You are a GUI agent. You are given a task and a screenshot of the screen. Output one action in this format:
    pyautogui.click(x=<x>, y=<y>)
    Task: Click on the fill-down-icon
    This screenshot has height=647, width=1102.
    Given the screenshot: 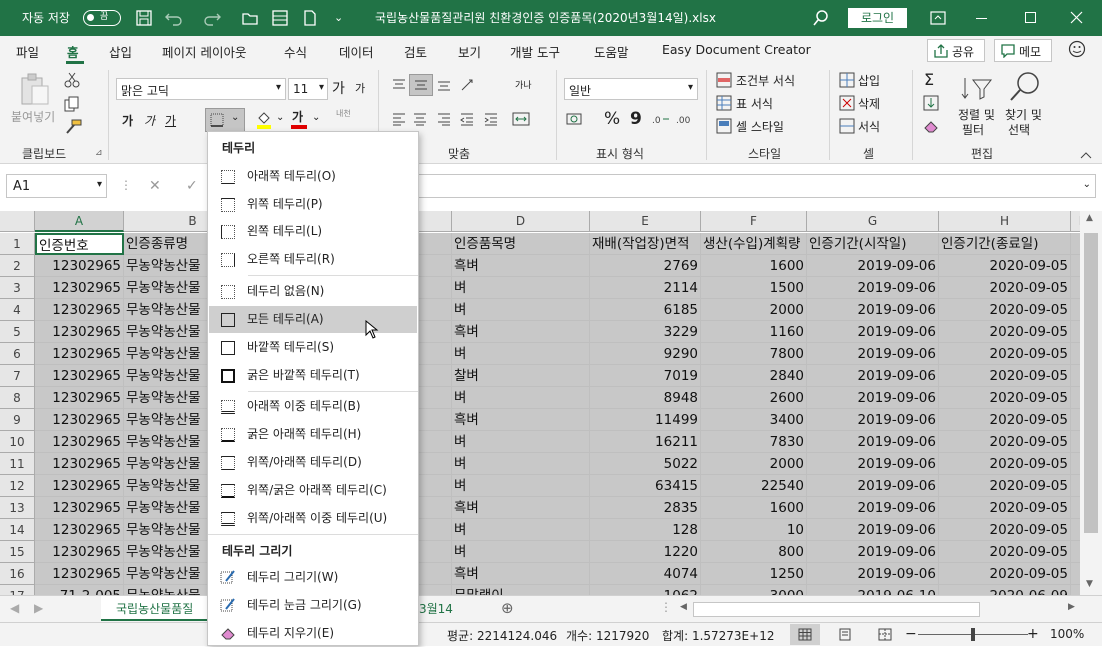 What is the action you would take?
    pyautogui.click(x=931, y=103)
    